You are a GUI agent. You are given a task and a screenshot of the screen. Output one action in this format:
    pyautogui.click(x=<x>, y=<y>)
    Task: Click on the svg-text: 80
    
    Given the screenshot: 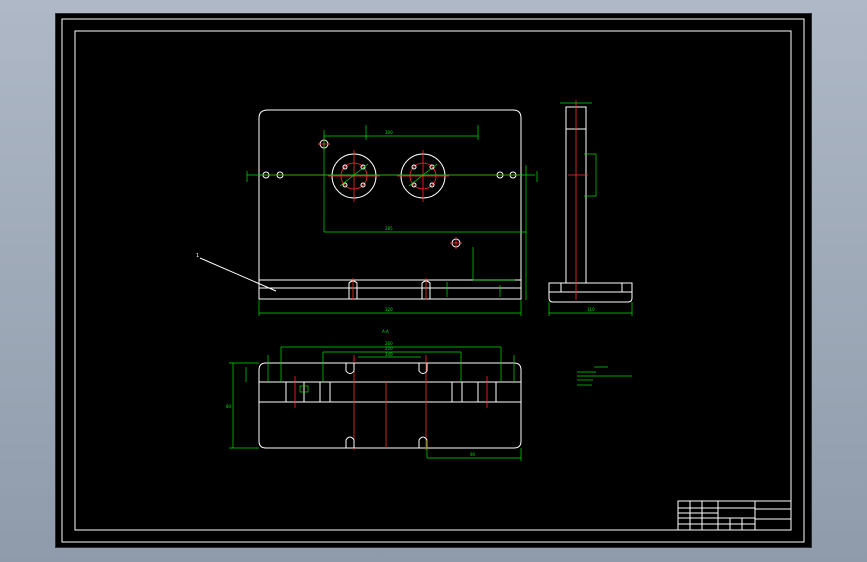 What is the action you would take?
    pyautogui.click(x=229, y=406)
    